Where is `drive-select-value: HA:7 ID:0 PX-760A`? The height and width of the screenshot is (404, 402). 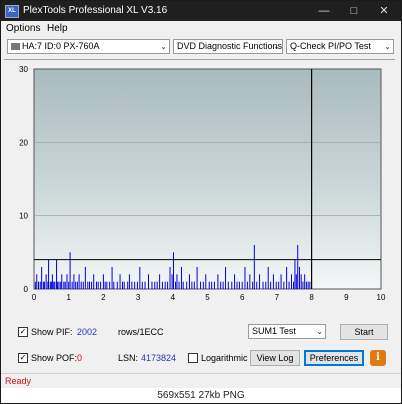
drive-select-value: HA:7 ID:0 PX-760A is located at coordinates (61, 46).